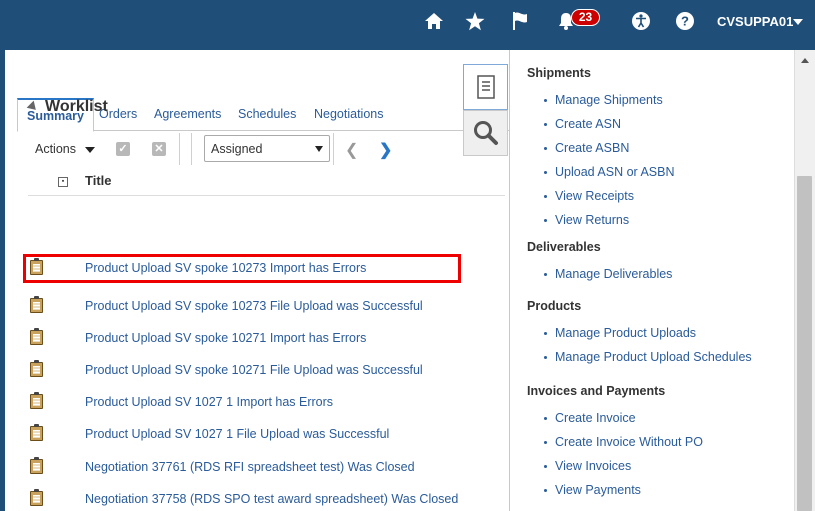 The width and height of the screenshot is (815, 511). Describe the element at coordinates (266, 182) in the screenshot. I see `worklist-column-header: ▪ Title` at that location.